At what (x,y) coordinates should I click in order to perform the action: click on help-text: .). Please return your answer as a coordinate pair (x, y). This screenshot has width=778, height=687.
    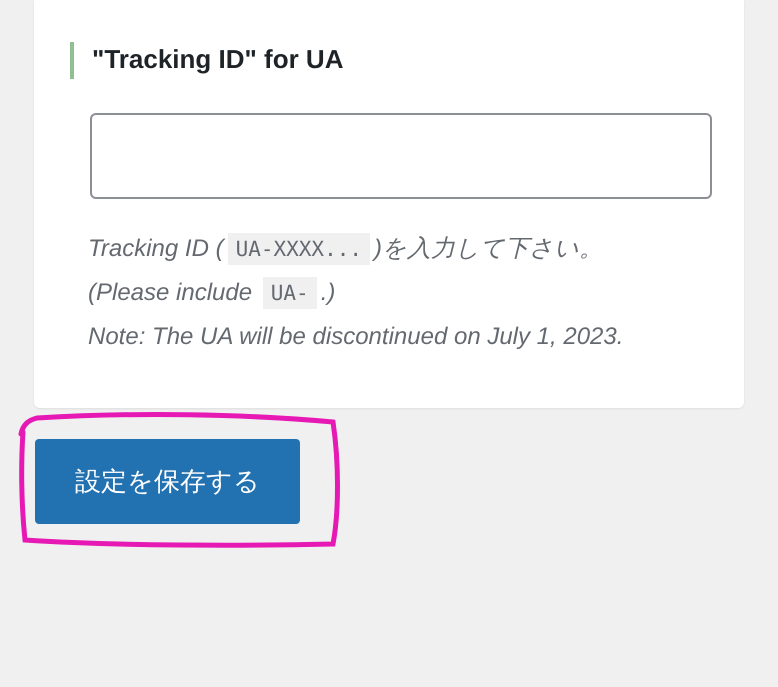
    Looking at the image, I should click on (328, 292).